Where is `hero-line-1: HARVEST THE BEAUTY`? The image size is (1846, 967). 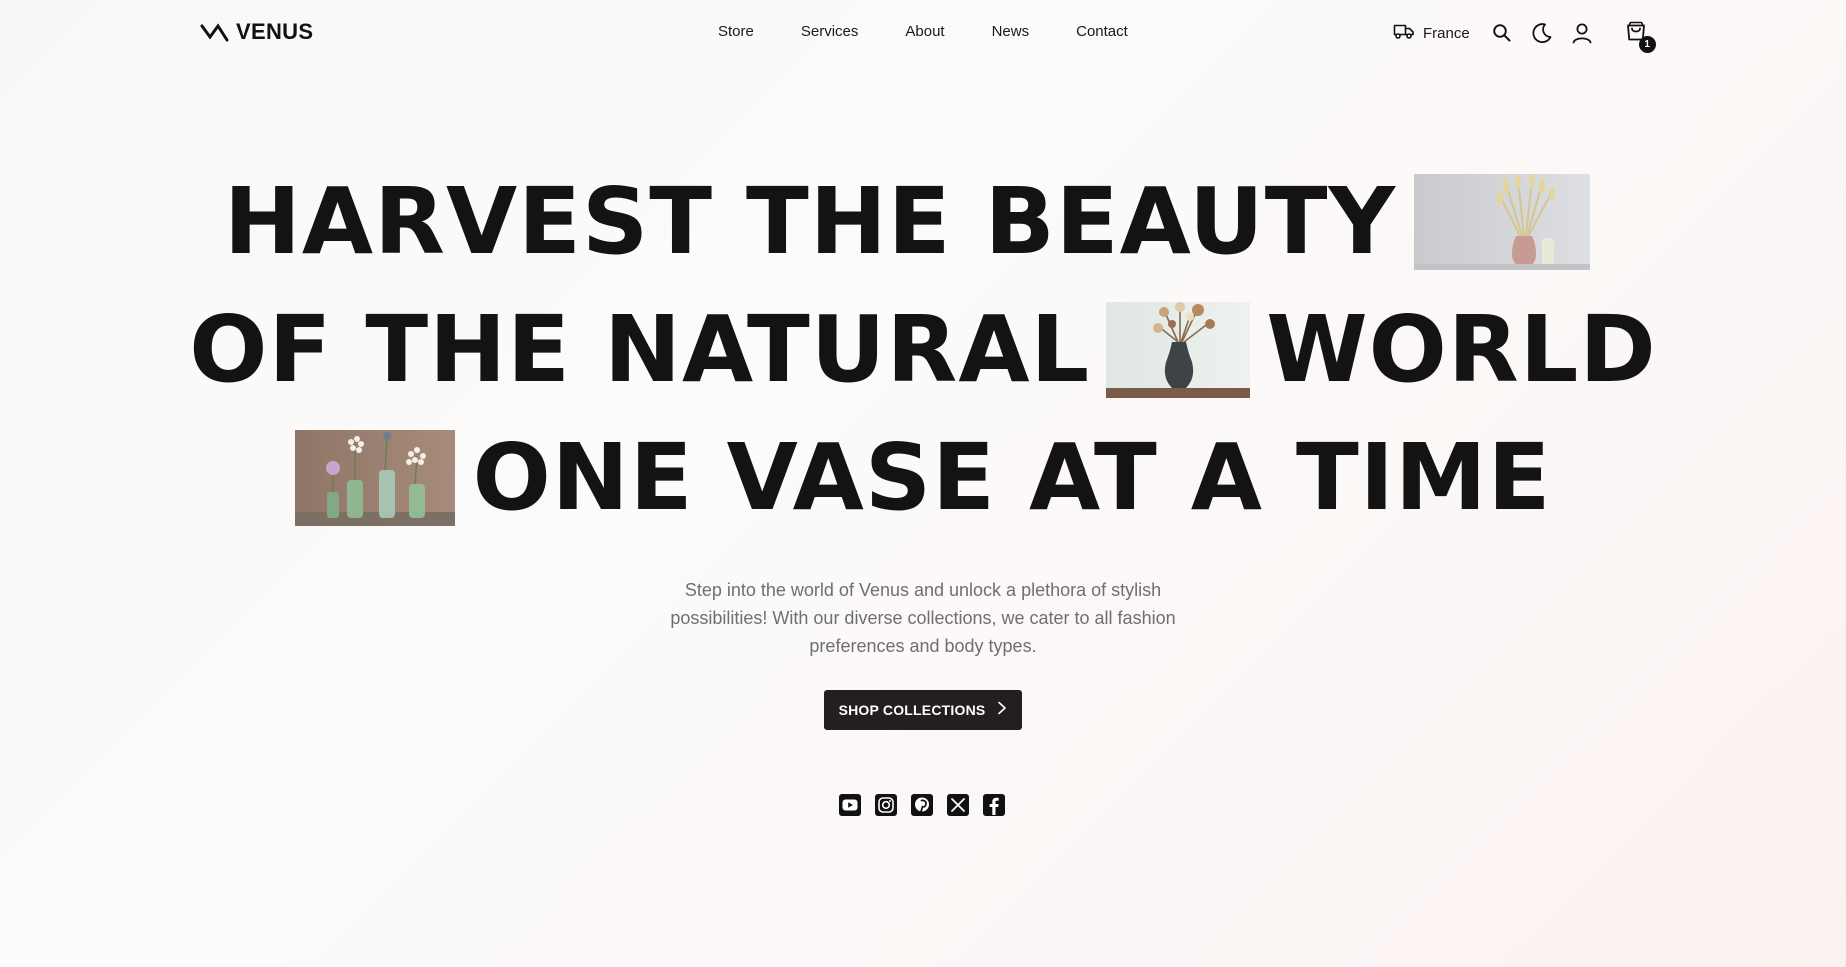
hero-line-1: HARVEST THE BEAUTY is located at coordinates (923, 222).